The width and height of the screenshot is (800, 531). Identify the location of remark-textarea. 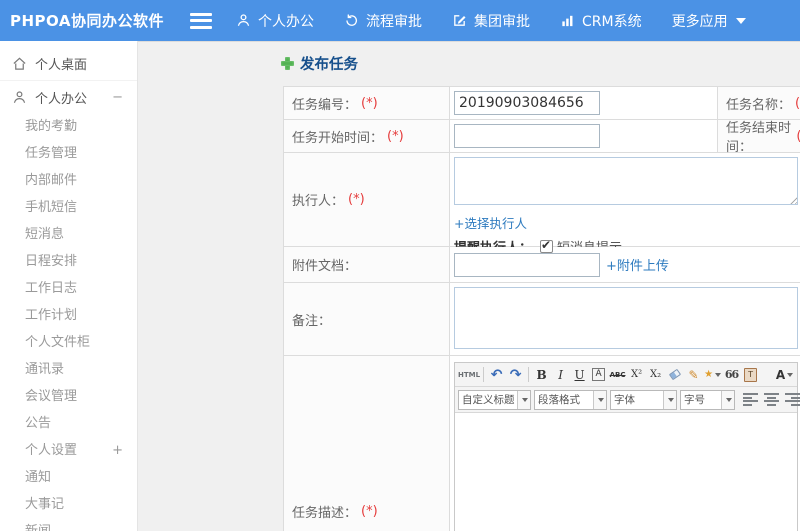
(626, 318).